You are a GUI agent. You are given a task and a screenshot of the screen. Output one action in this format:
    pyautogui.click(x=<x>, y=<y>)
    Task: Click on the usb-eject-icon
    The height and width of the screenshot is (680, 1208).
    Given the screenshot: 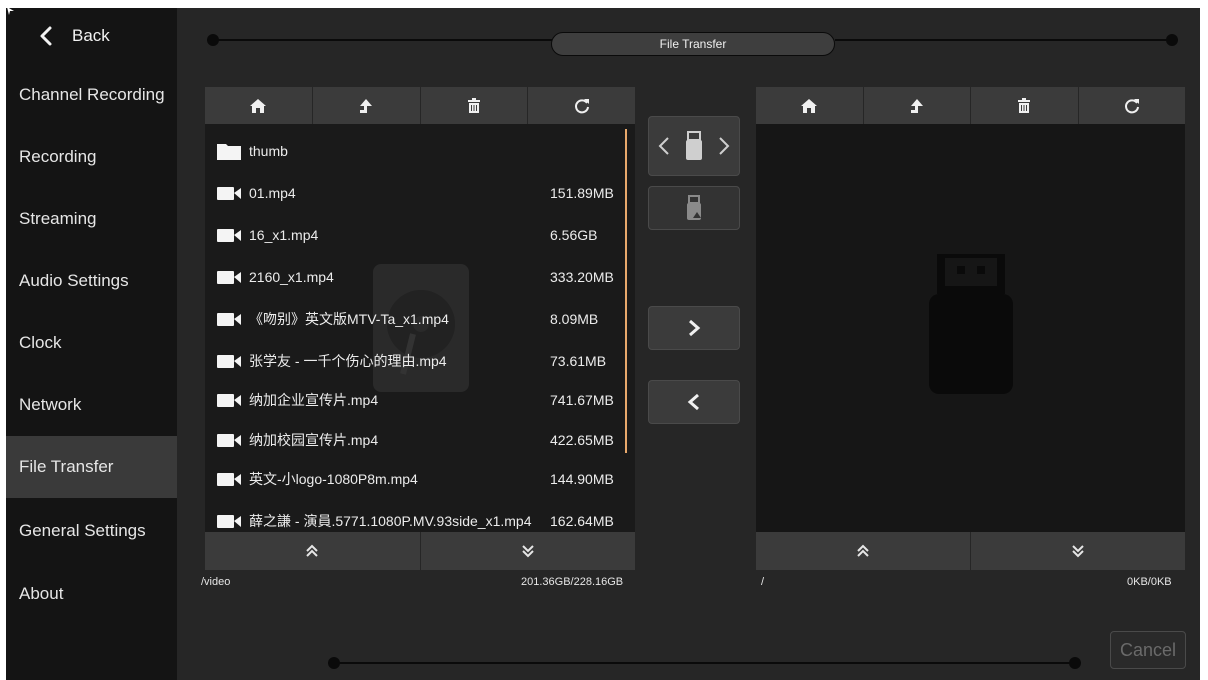 What is the action you would take?
    pyautogui.click(x=694, y=207)
    